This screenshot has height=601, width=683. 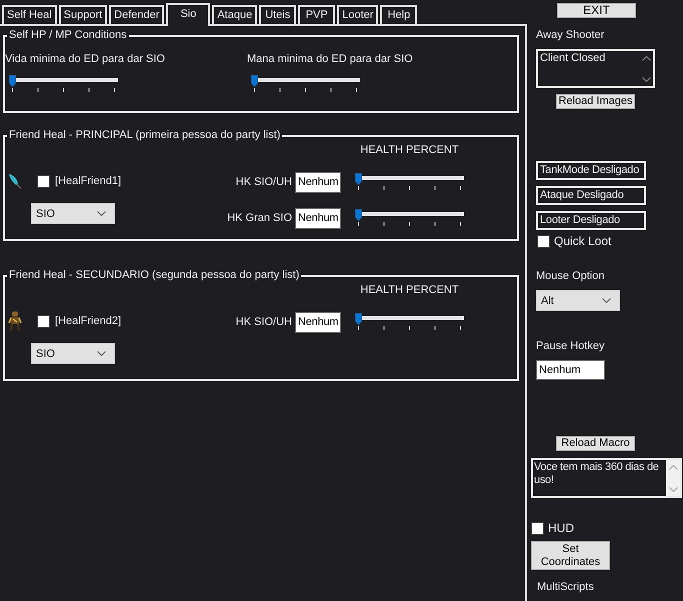 I want to click on tab: Sio, so click(x=188, y=14).